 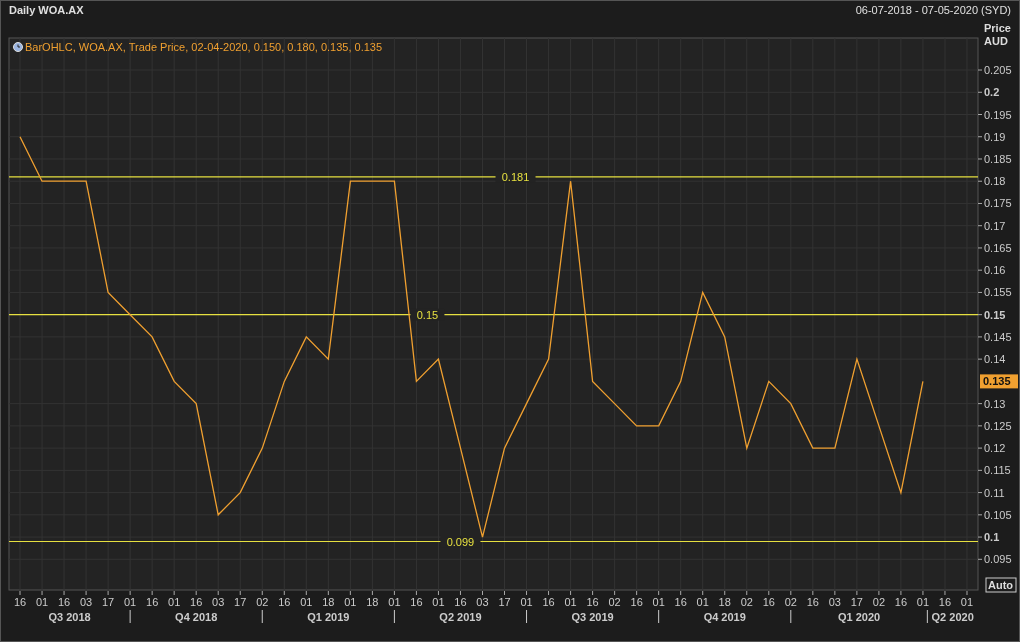 I want to click on legend-clock-icon, so click(x=18, y=47).